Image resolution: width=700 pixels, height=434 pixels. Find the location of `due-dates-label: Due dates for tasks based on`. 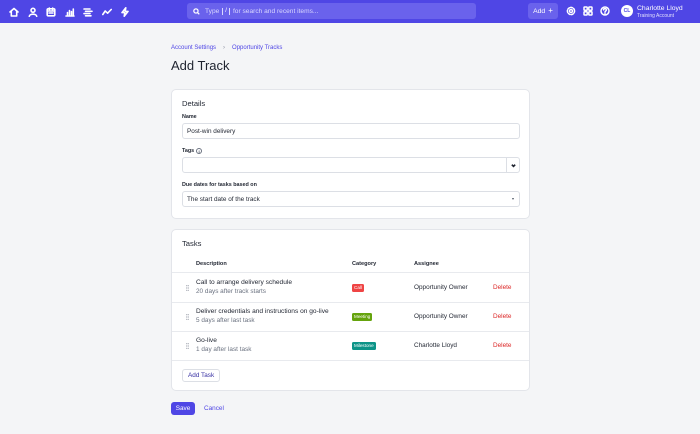

due-dates-label: Due dates for tasks based on is located at coordinates (219, 185).